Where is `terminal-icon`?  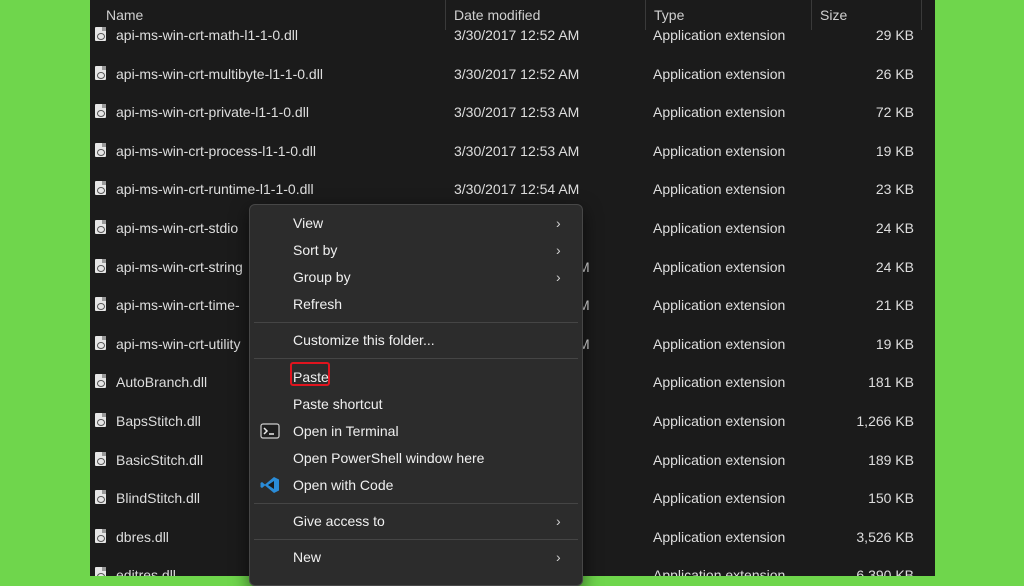
terminal-icon is located at coordinates (270, 431).